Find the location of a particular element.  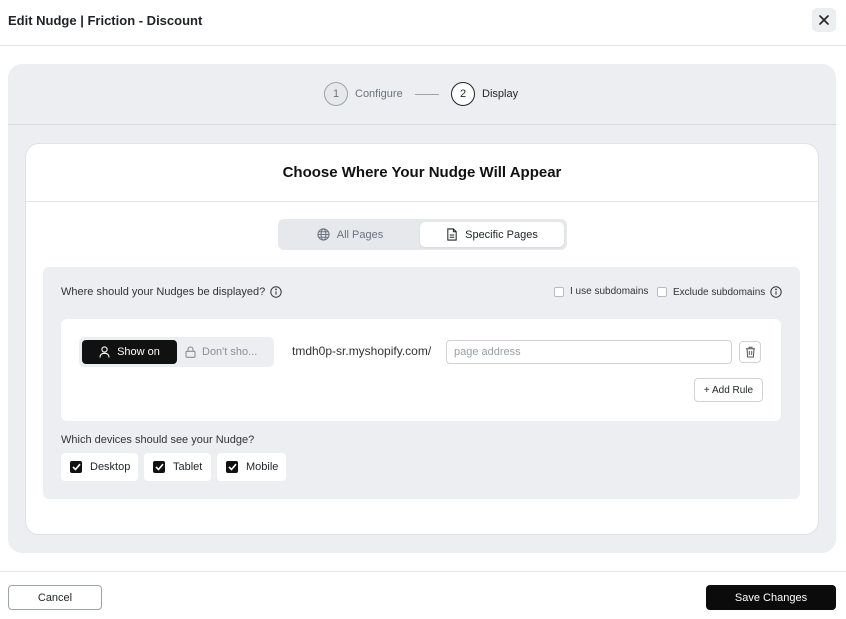

delete-rule-button is located at coordinates (750, 352).